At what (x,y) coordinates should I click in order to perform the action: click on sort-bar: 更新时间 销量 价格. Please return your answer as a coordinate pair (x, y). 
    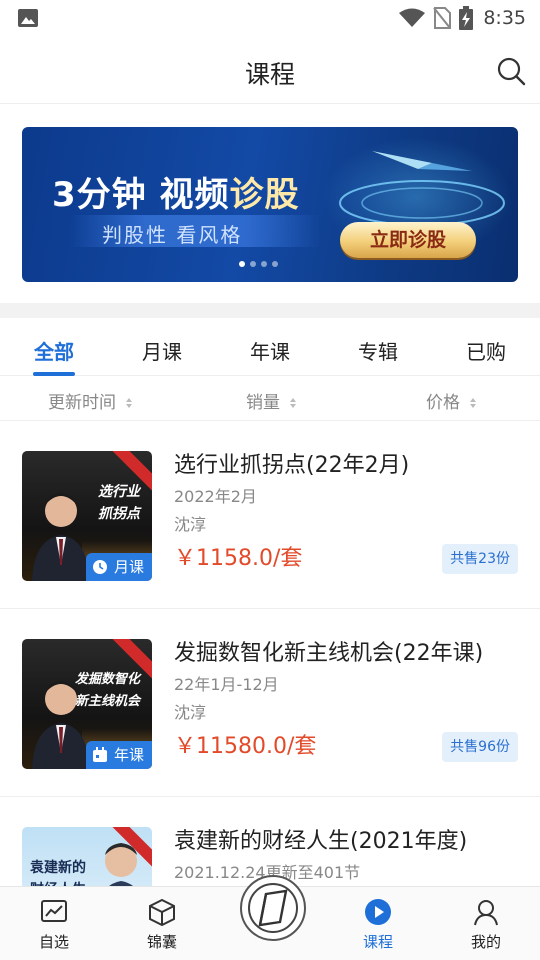
    Looking at the image, I should click on (270, 399).